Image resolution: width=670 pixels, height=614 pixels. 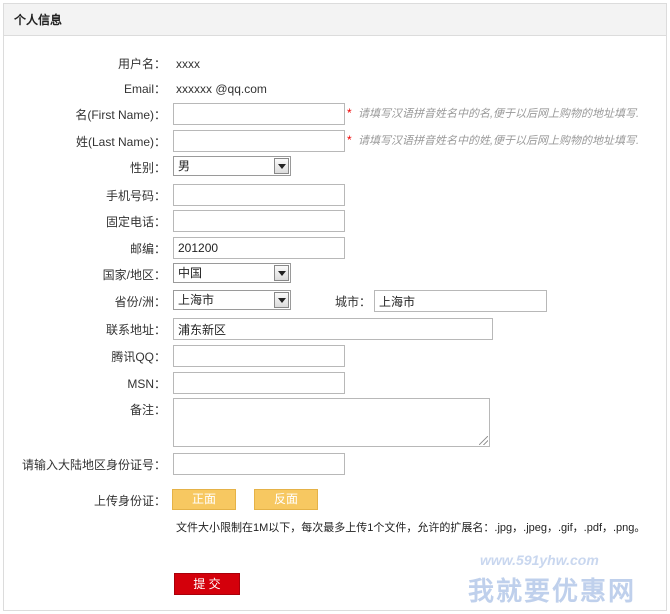 What do you see at coordinates (539, 560) in the screenshot?
I see `watermark-url: www.591yhw.com` at bounding box center [539, 560].